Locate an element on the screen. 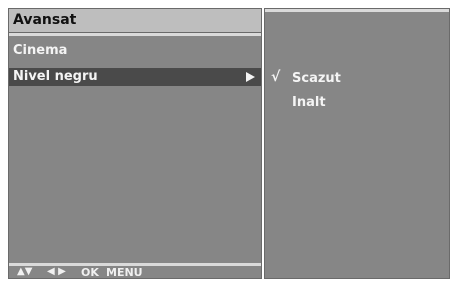 The height and width of the screenshot is (285, 457). menu-item-nivel-negru: Nivel negru is located at coordinates (135, 77).